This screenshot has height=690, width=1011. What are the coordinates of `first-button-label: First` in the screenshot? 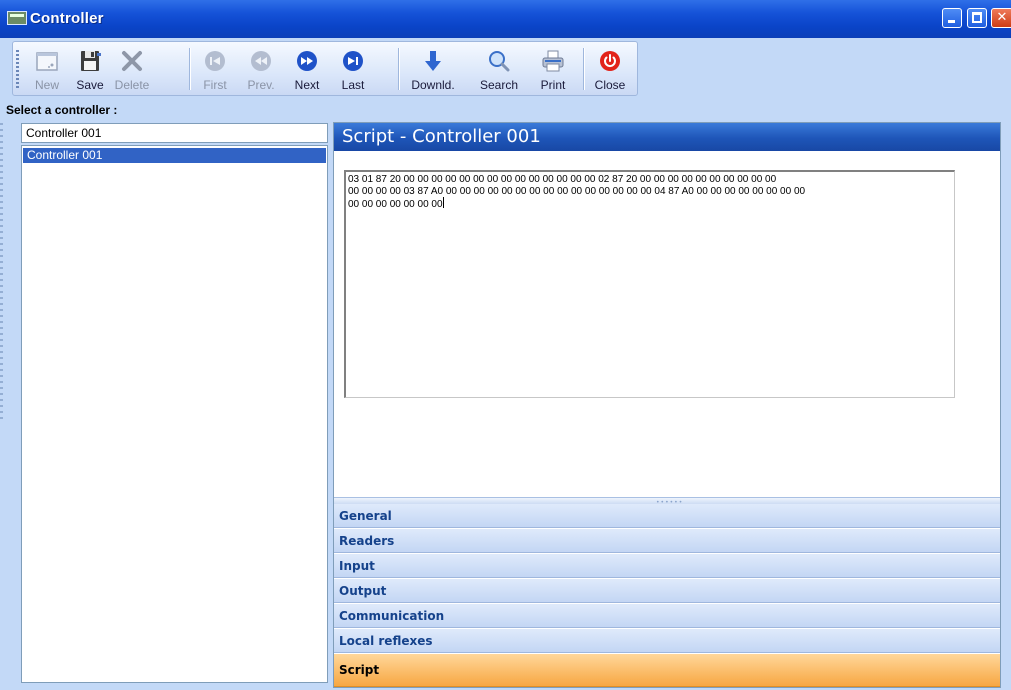 It's located at (215, 85).